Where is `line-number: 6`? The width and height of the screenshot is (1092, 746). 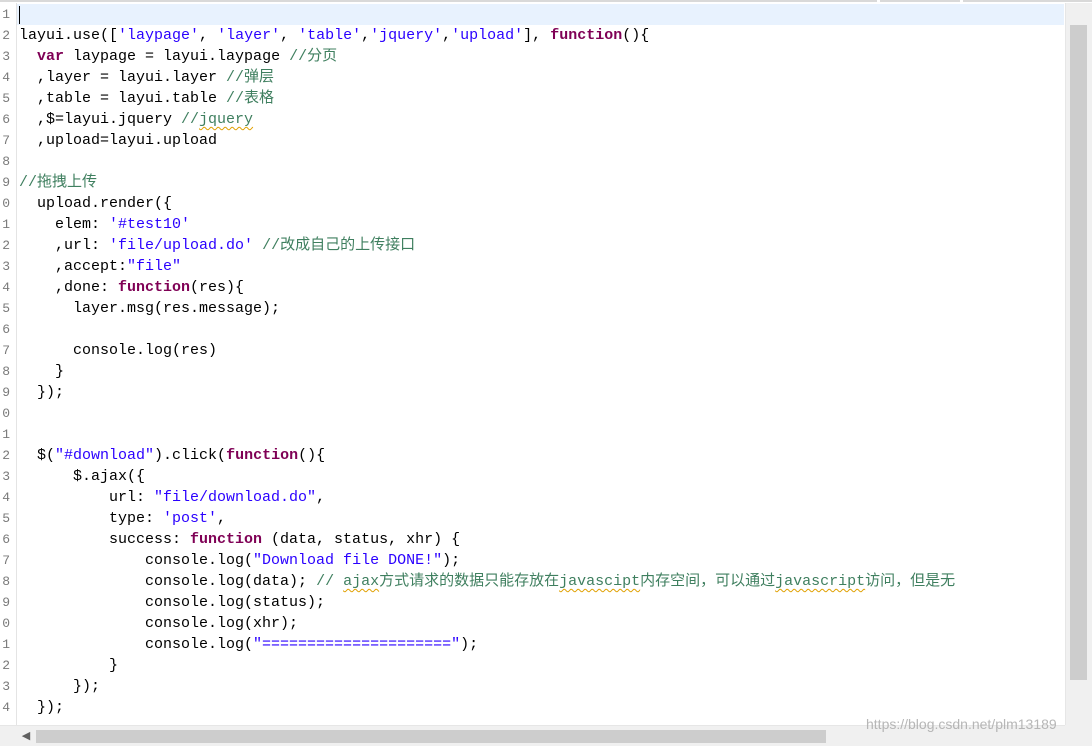
line-number: 6 is located at coordinates (6, 539).